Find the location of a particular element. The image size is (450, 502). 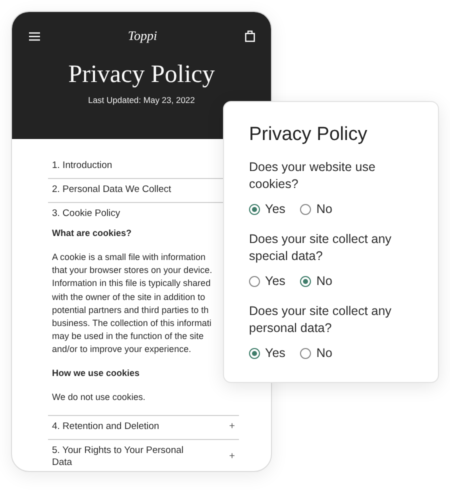

question: Does your site collect any personal data? is located at coordinates (320, 320).